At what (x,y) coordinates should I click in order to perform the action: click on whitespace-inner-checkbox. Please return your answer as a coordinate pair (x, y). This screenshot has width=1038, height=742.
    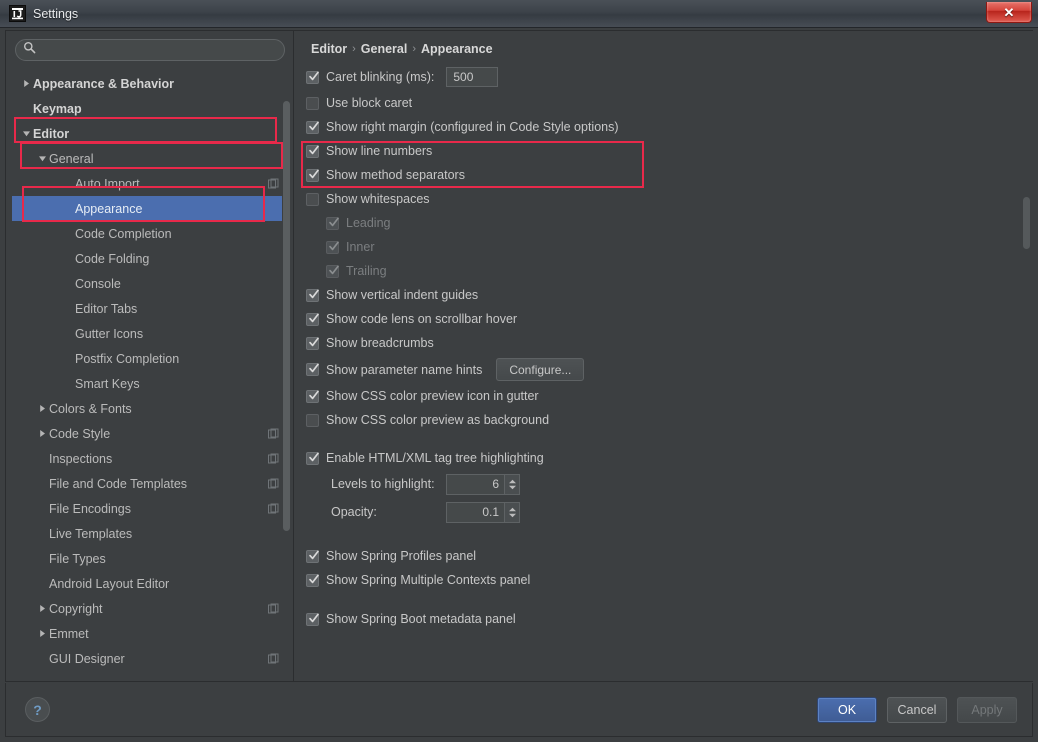
    Looking at the image, I should click on (333, 247).